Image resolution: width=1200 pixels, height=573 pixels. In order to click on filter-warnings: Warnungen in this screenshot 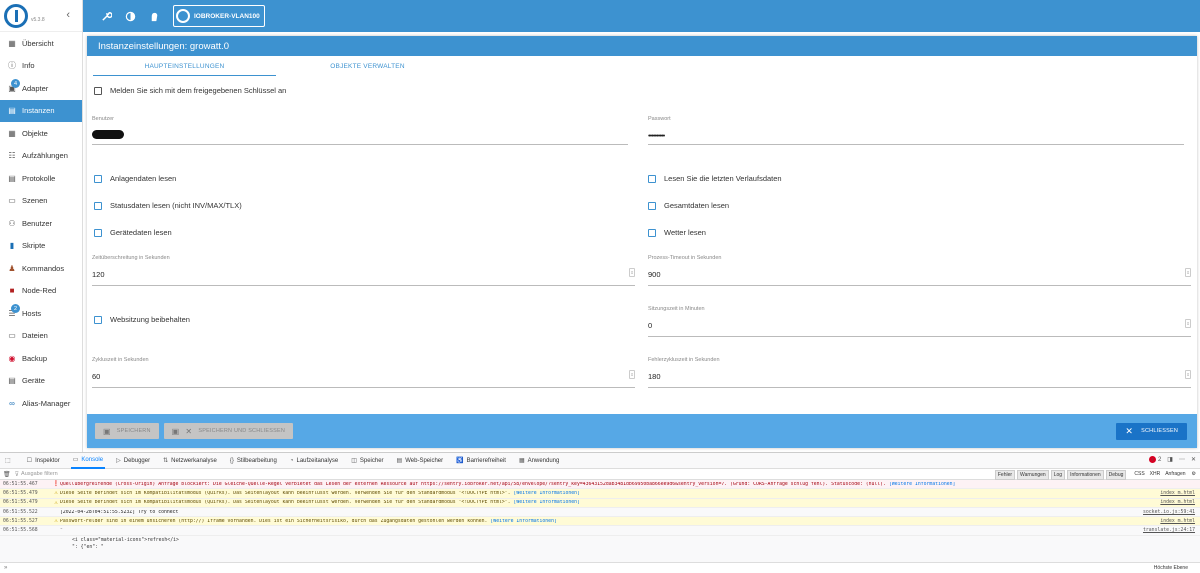, I will do `click(1033, 475)`.